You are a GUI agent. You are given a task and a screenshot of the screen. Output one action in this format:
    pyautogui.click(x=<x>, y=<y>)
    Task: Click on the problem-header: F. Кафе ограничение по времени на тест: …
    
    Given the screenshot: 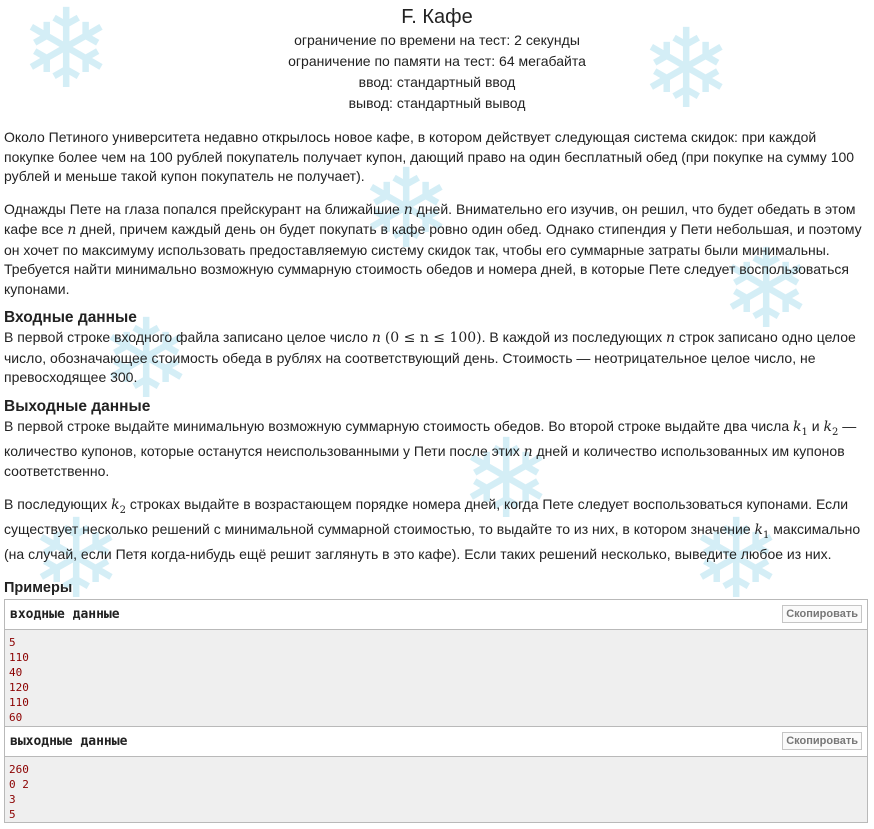 What is the action you would take?
    pyautogui.click(x=437, y=59)
    